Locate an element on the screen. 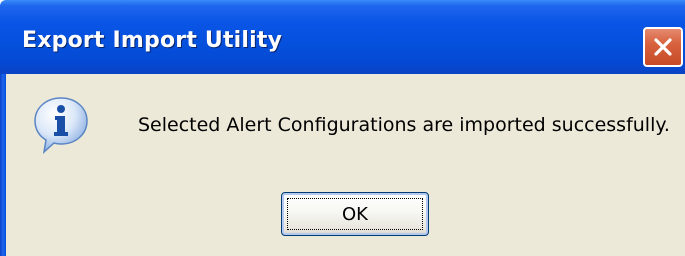 This screenshot has width=685, height=256. ok-button-label: OK is located at coordinates (355, 214).